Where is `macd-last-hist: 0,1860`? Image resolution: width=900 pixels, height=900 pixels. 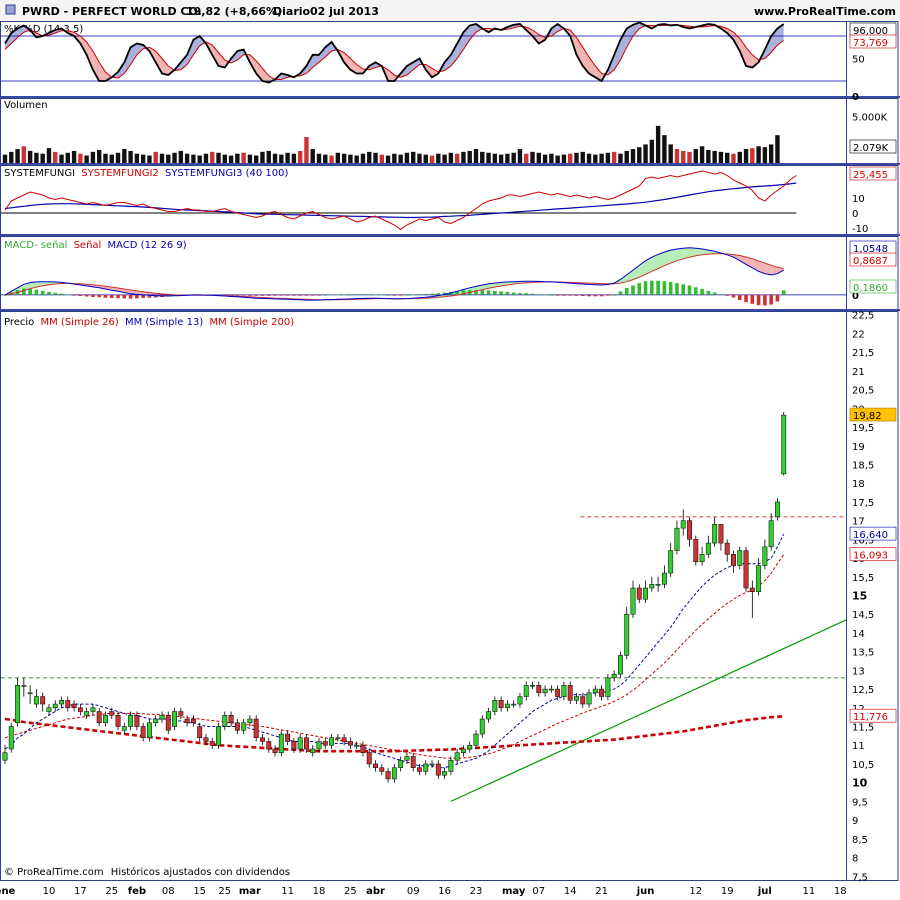
macd-last-hist: 0,1860 is located at coordinates (870, 288).